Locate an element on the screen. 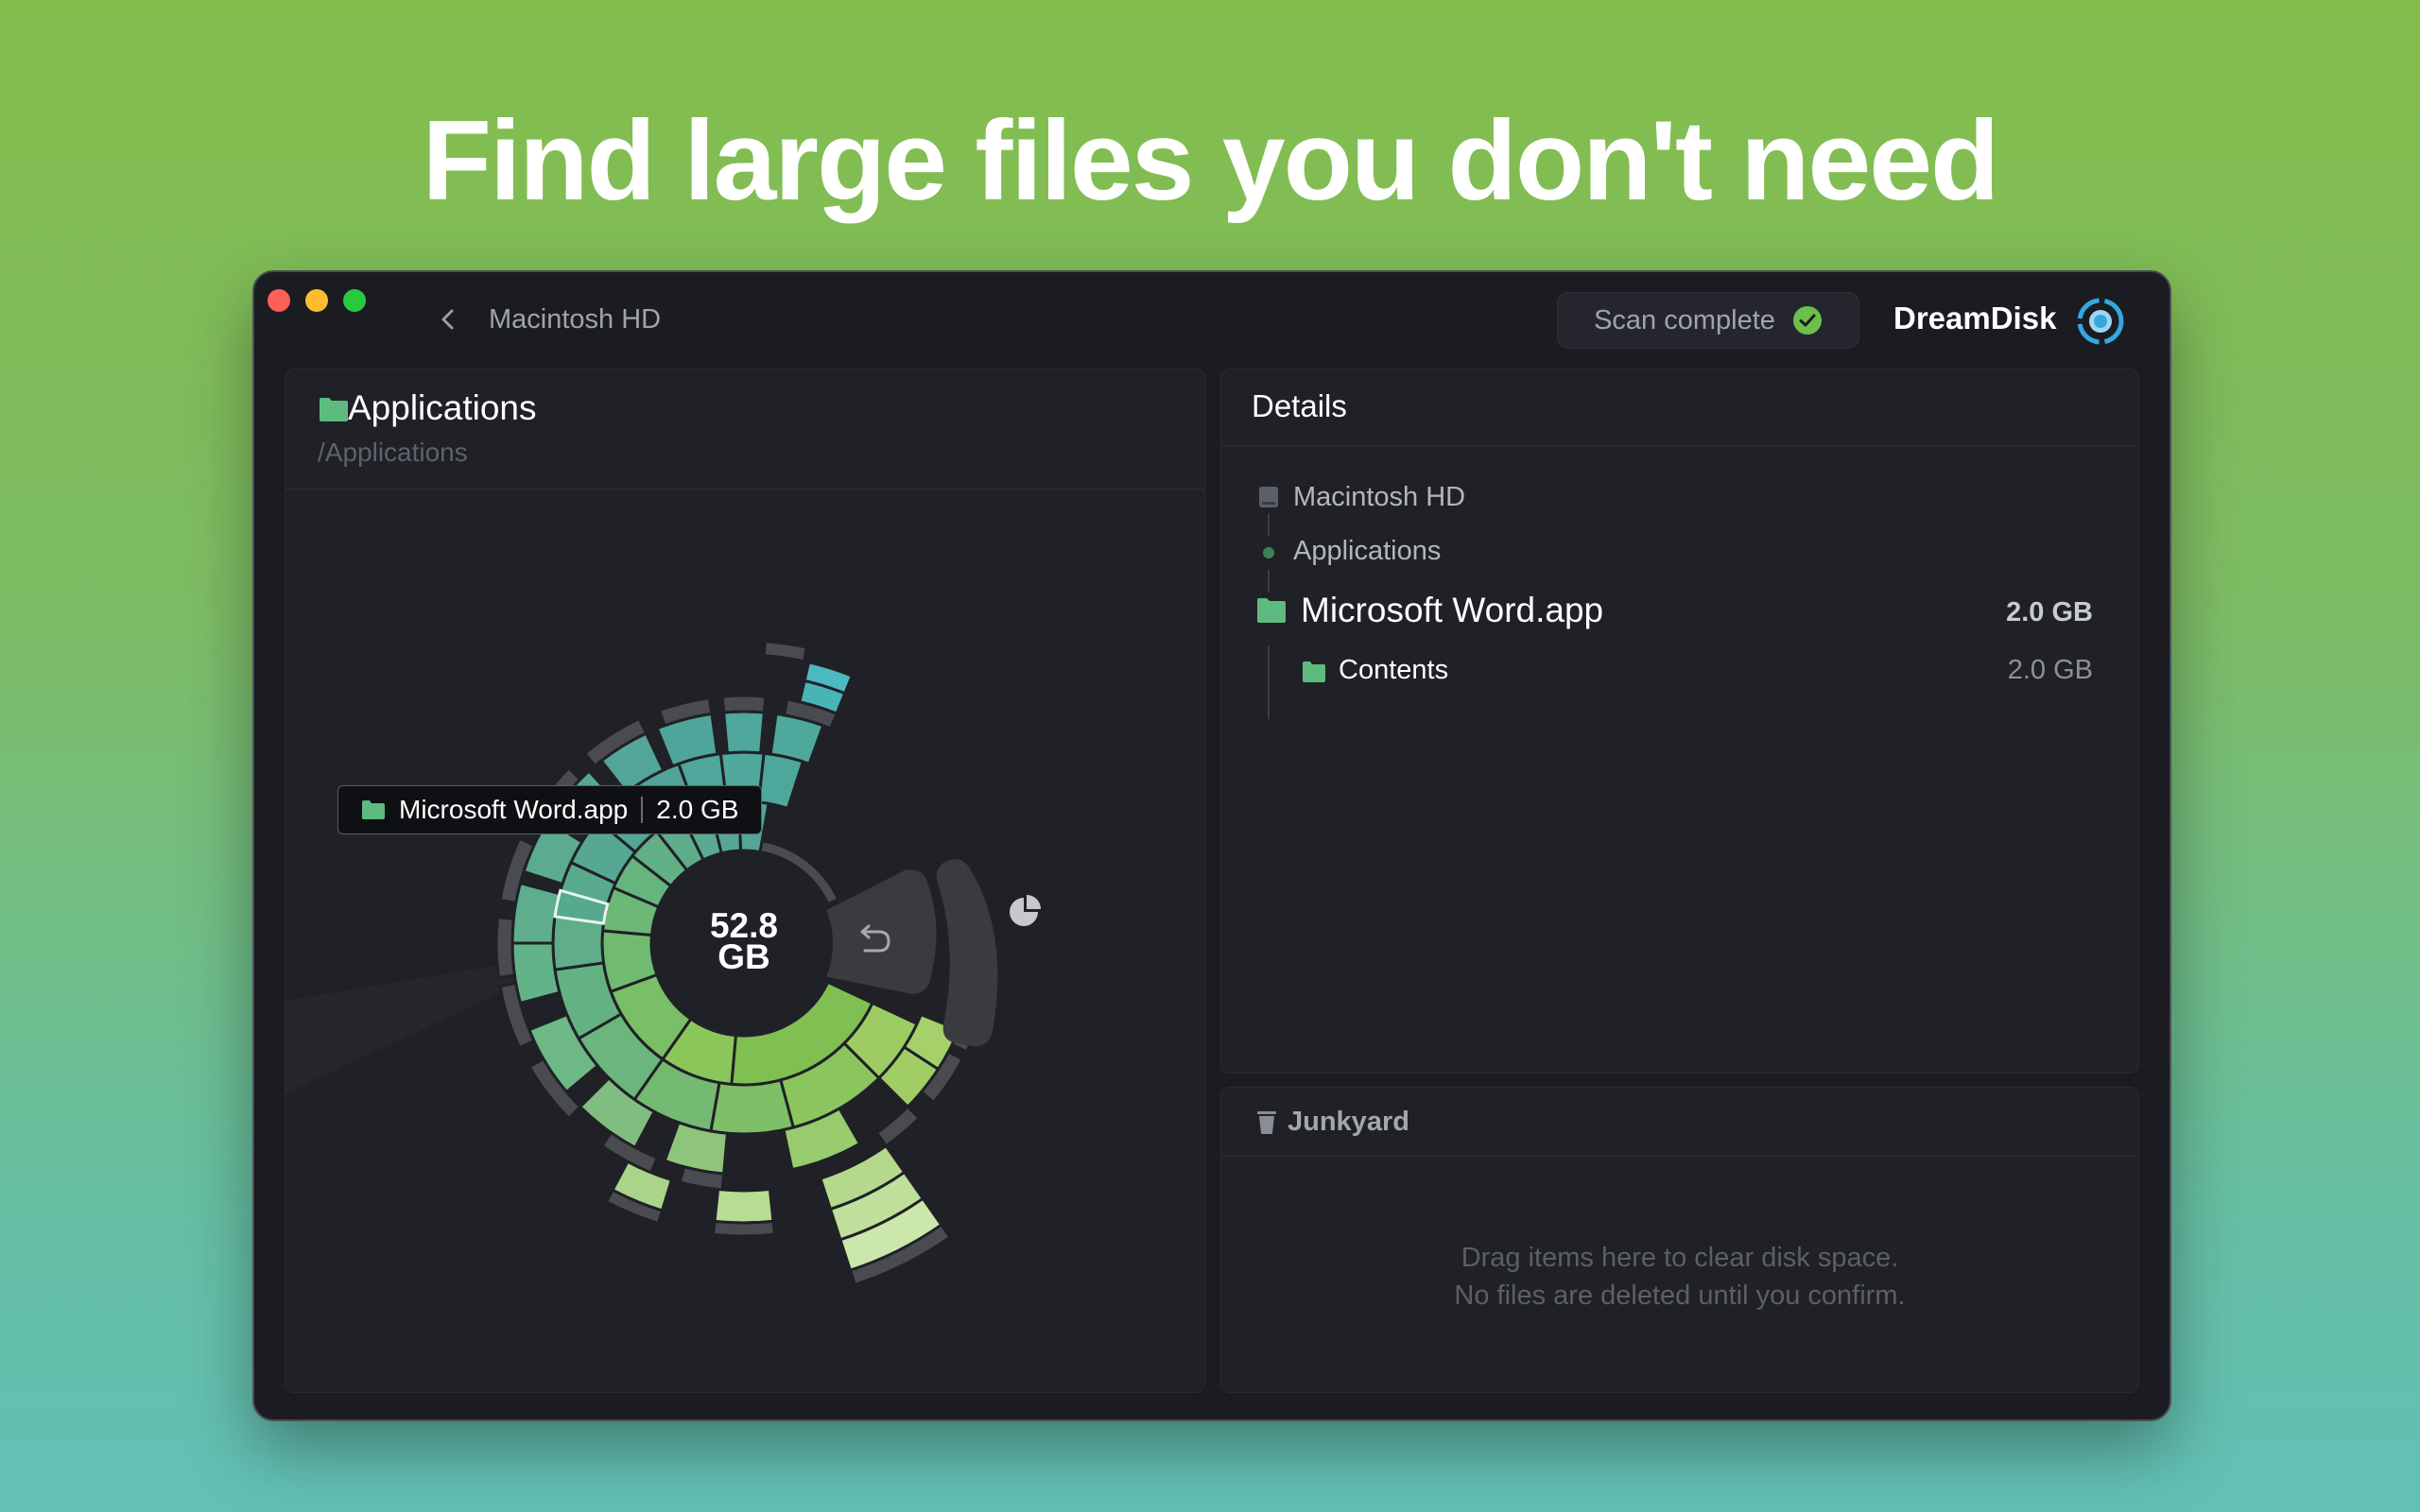  tooltip-size: 2.0 GB is located at coordinates (697, 809).